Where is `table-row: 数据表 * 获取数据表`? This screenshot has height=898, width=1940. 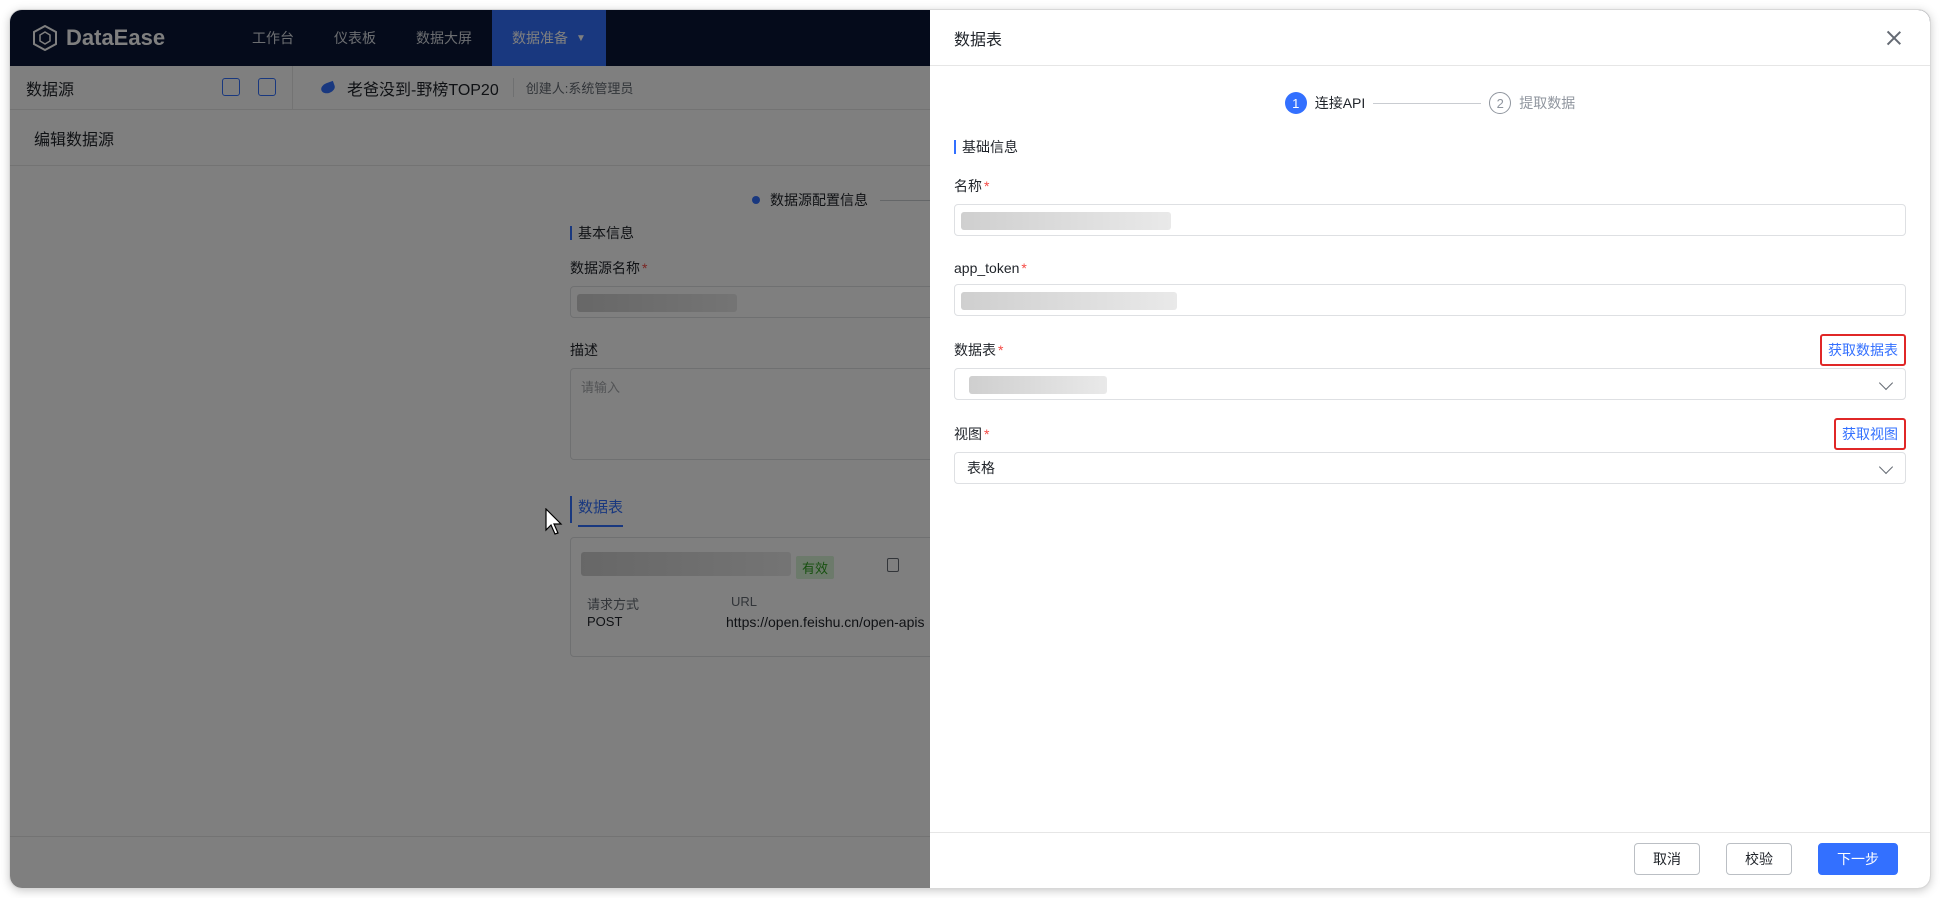 table-row: 数据表 * 获取数据表 is located at coordinates (1430, 367).